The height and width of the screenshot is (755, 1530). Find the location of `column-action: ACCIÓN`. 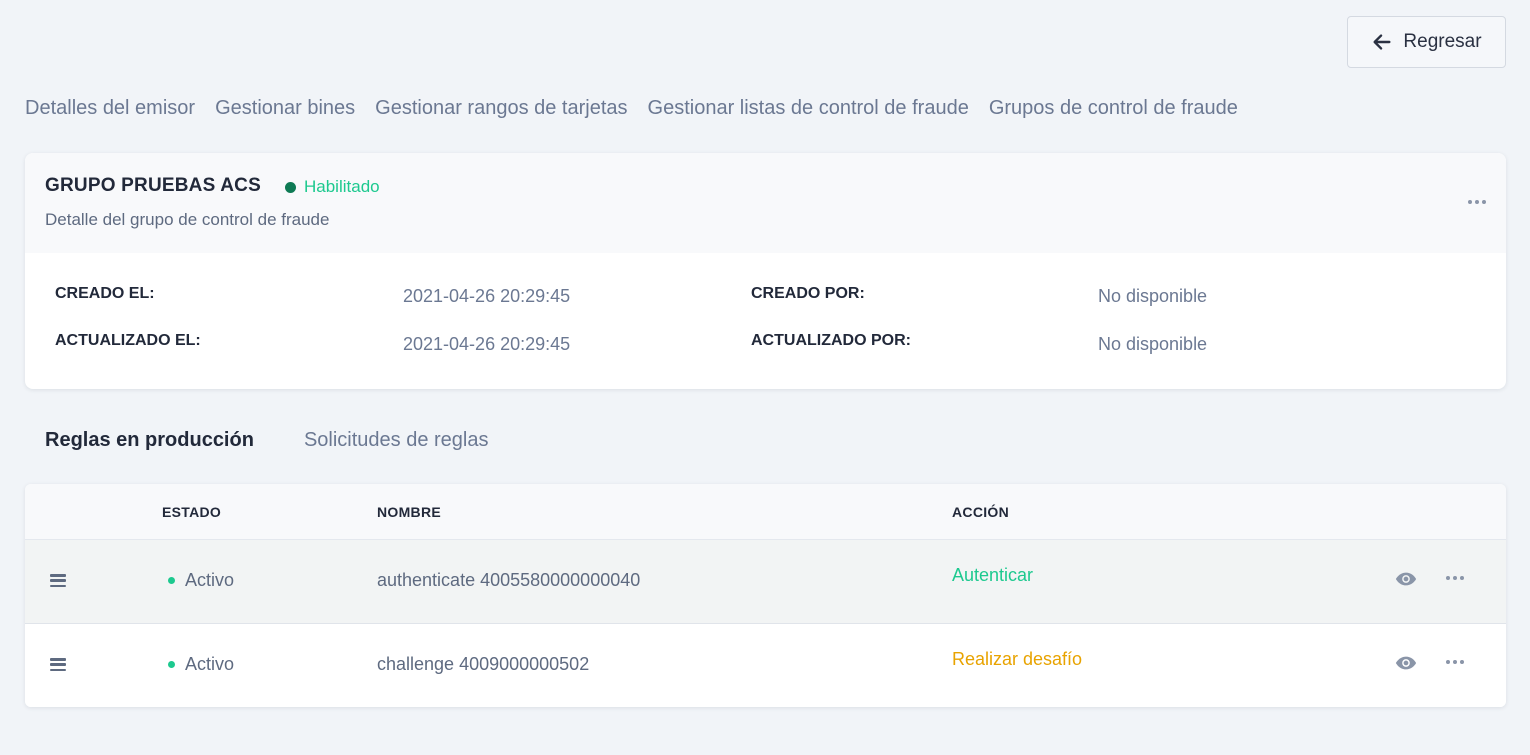

column-action: ACCIÓN is located at coordinates (981, 512).